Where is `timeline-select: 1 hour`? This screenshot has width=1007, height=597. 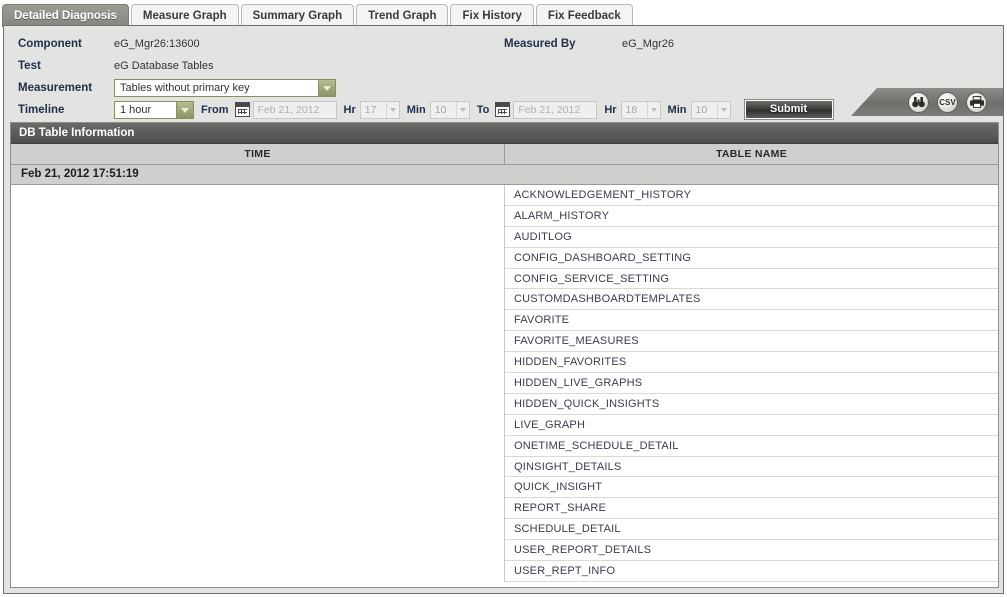 timeline-select: 1 hour is located at coordinates (154, 109).